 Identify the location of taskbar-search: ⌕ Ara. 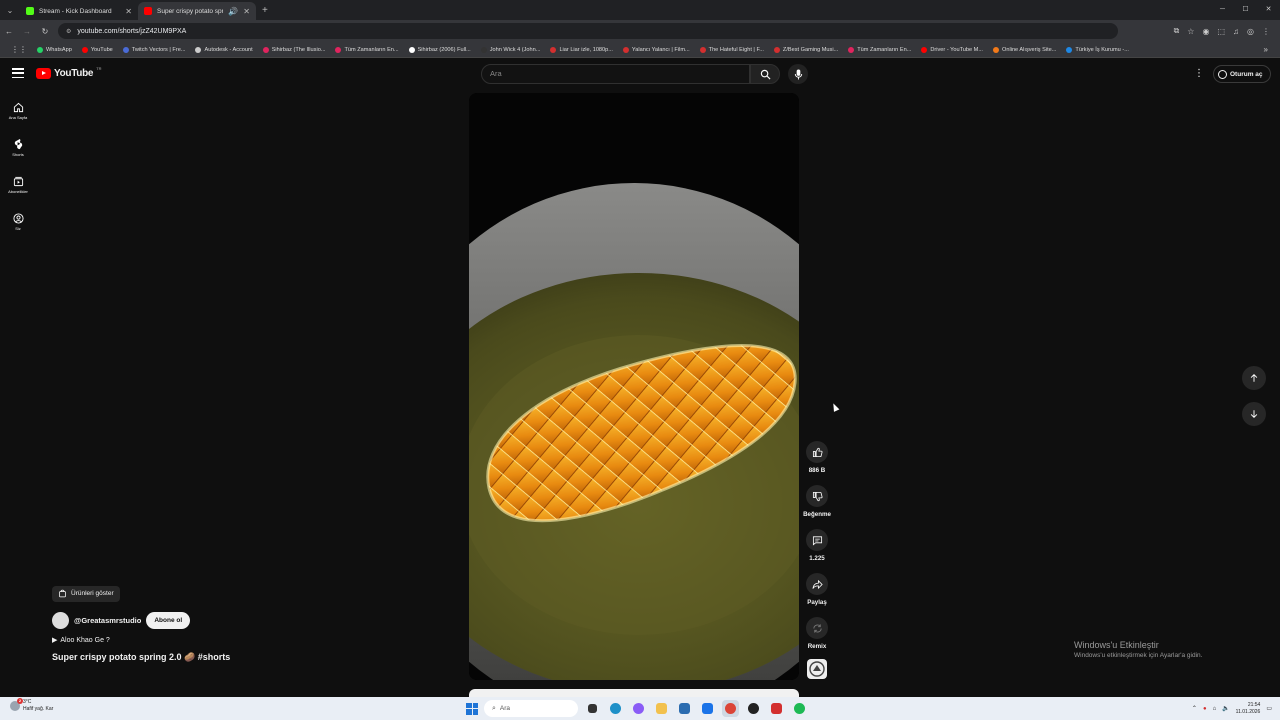
(531, 708).